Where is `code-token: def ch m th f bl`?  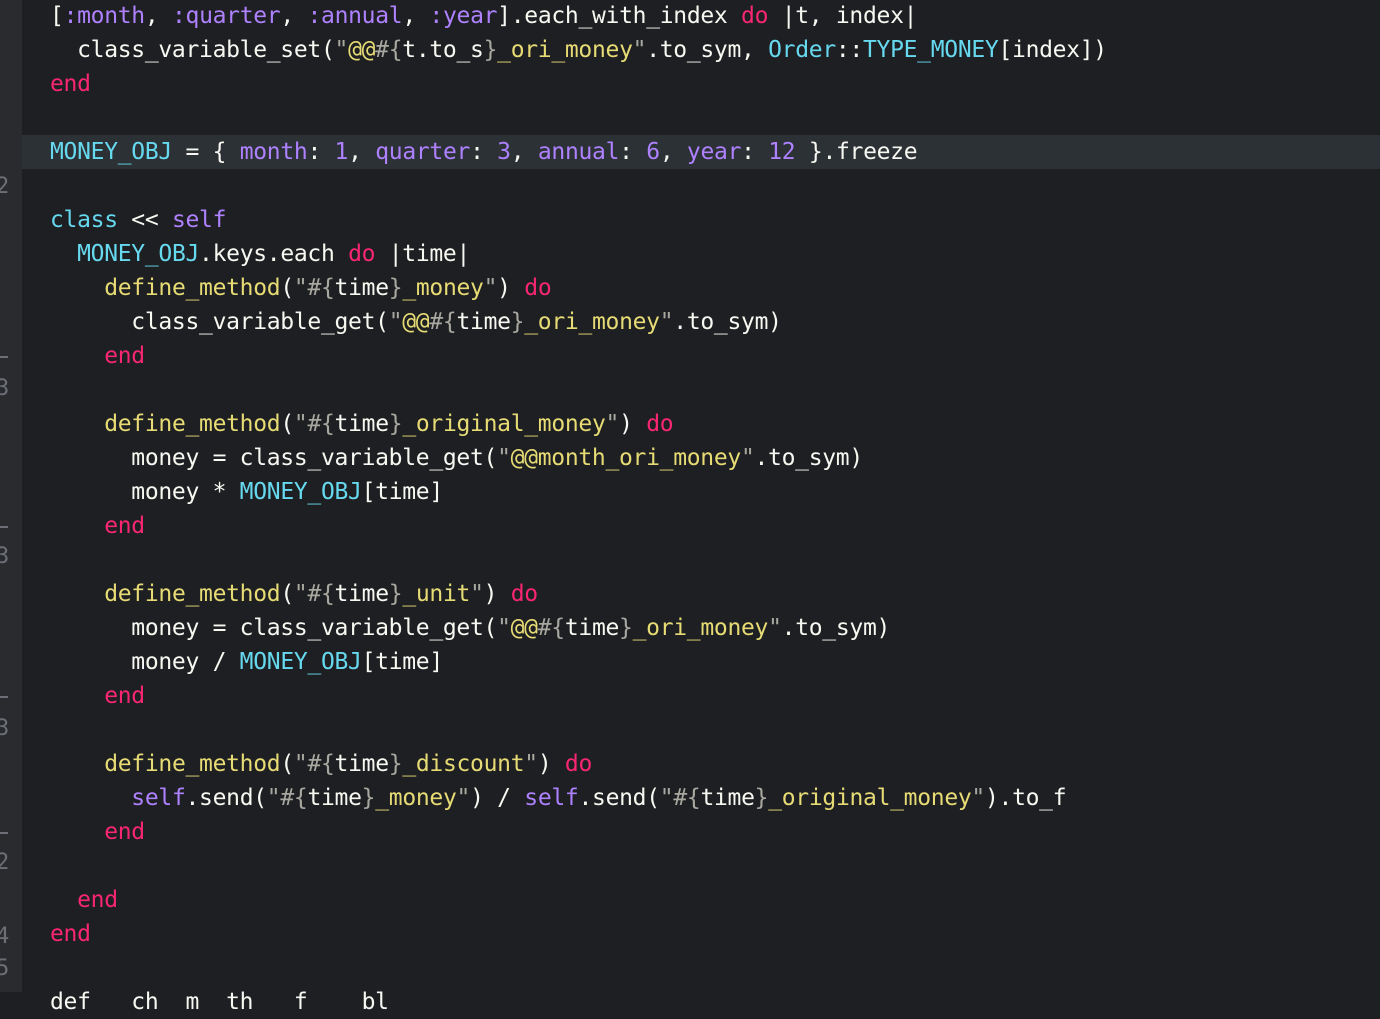 code-token: def ch m th f bl is located at coordinates (240, 1002).